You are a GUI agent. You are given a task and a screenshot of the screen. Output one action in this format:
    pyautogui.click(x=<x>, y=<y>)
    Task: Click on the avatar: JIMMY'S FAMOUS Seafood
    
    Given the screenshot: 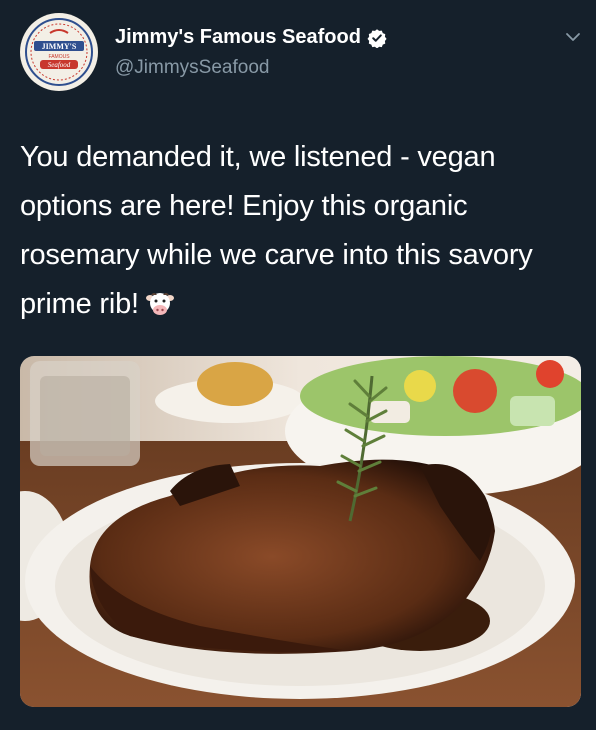 What is the action you would take?
    pyautogui.click(x=59, y=52)
    